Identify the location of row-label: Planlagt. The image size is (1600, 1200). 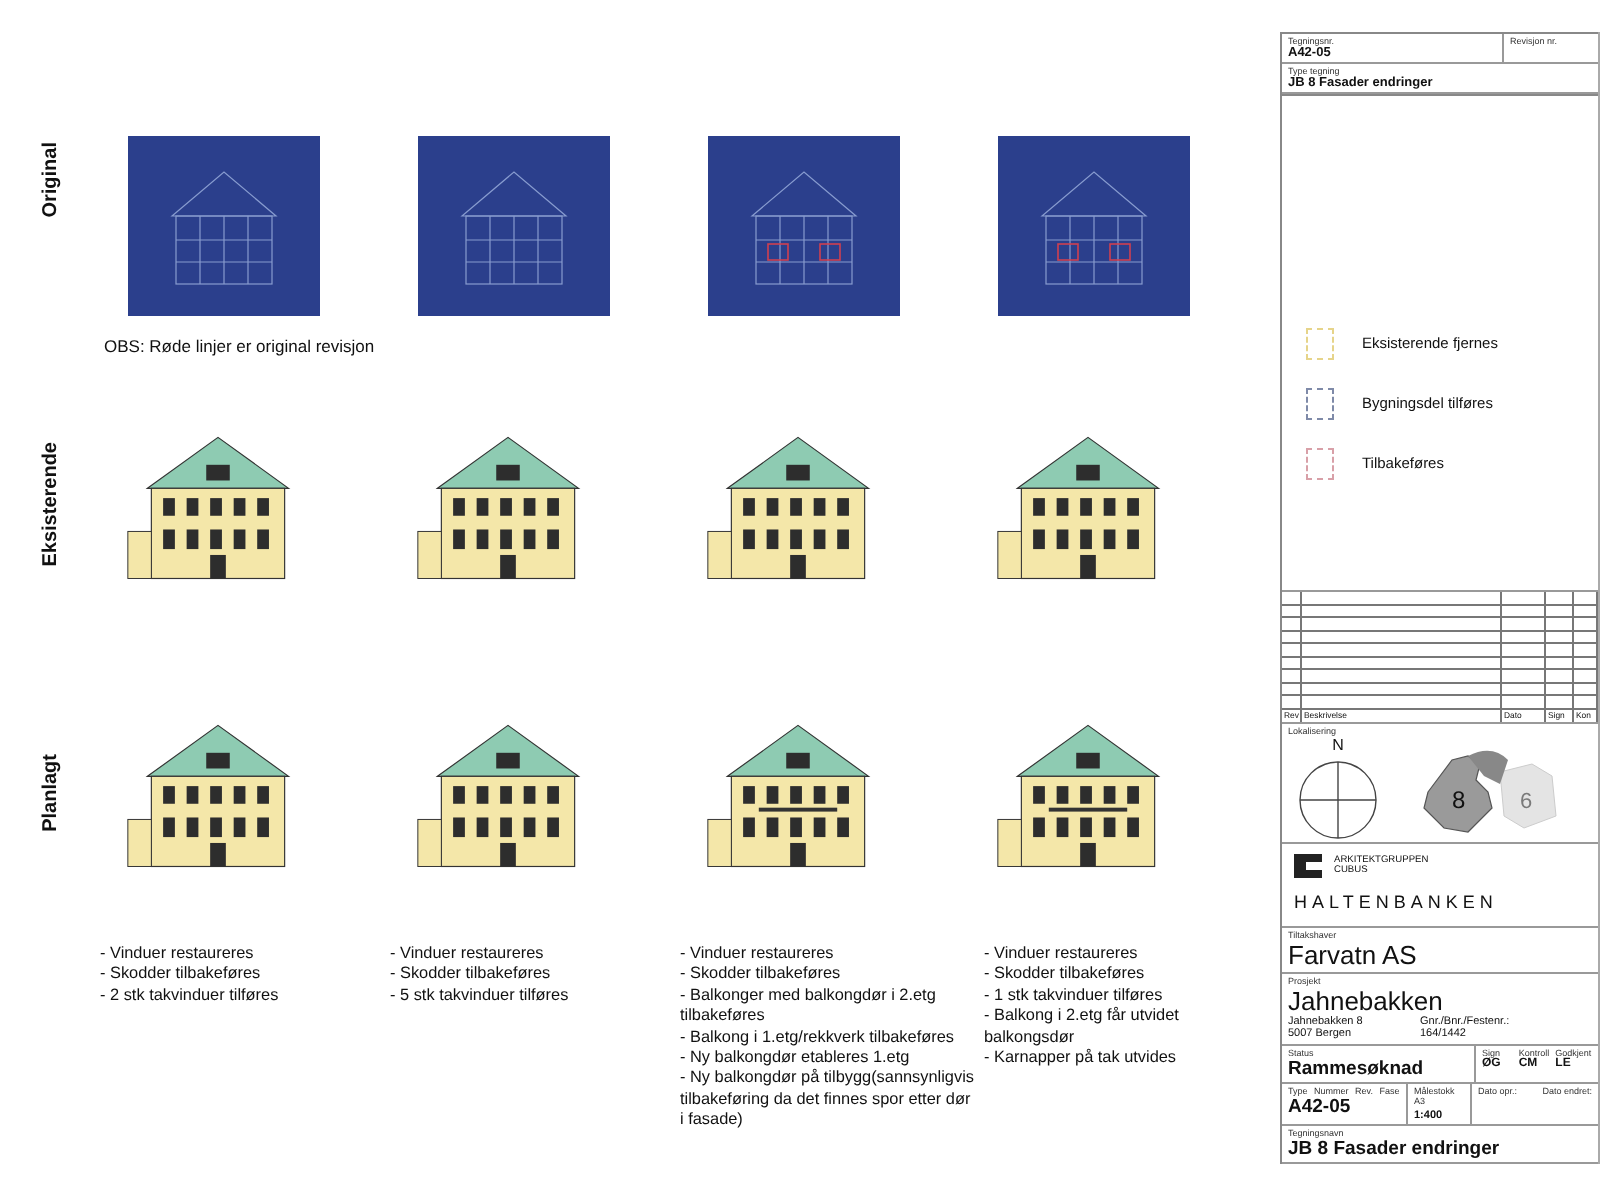
(50, 792).